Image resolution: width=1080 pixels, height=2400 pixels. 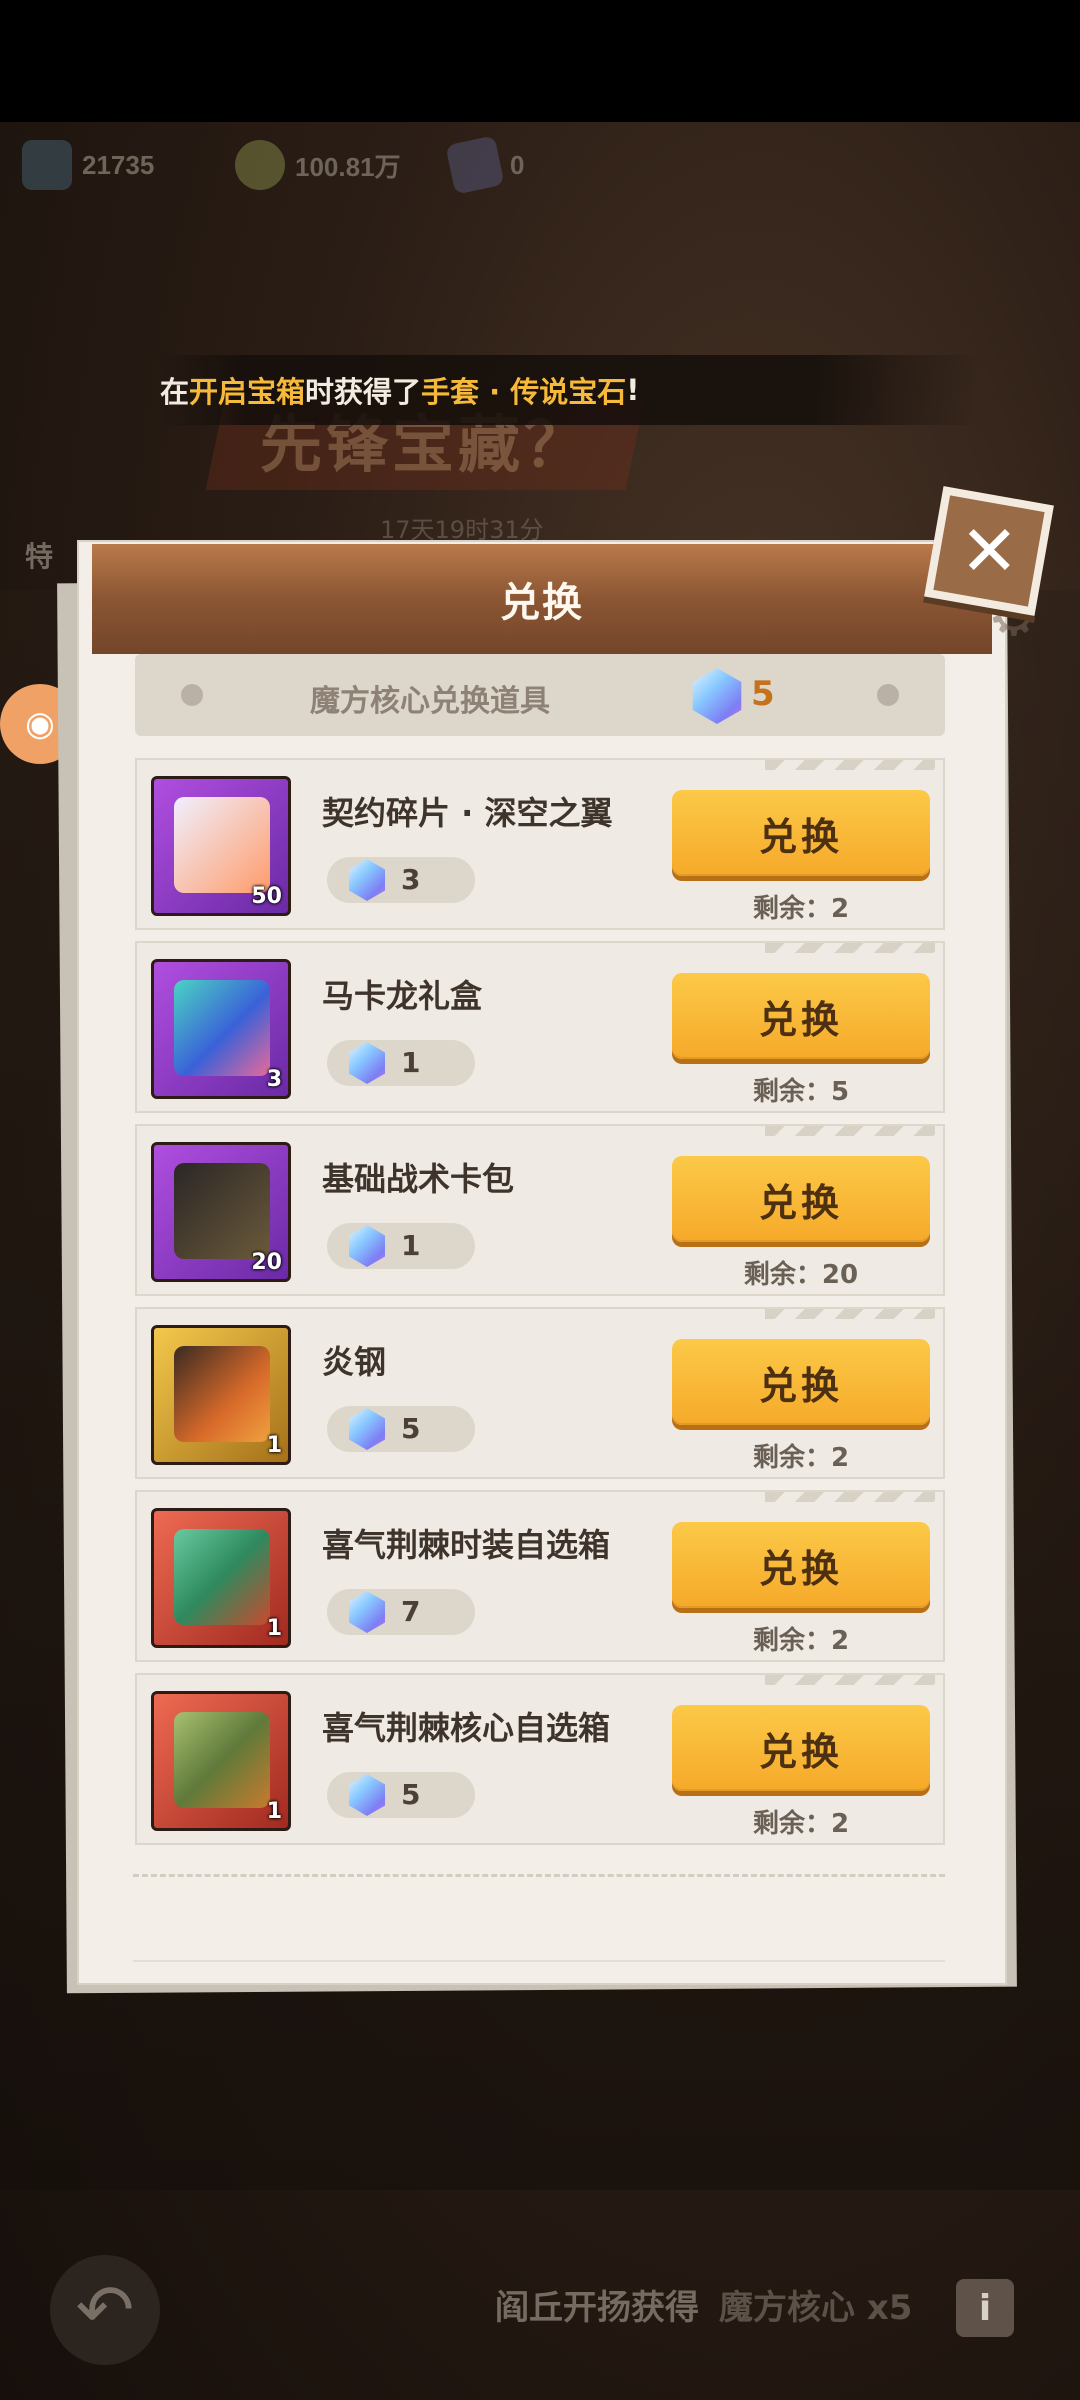 I want to click on card-pack-icon, so click(x=222, y=1211).